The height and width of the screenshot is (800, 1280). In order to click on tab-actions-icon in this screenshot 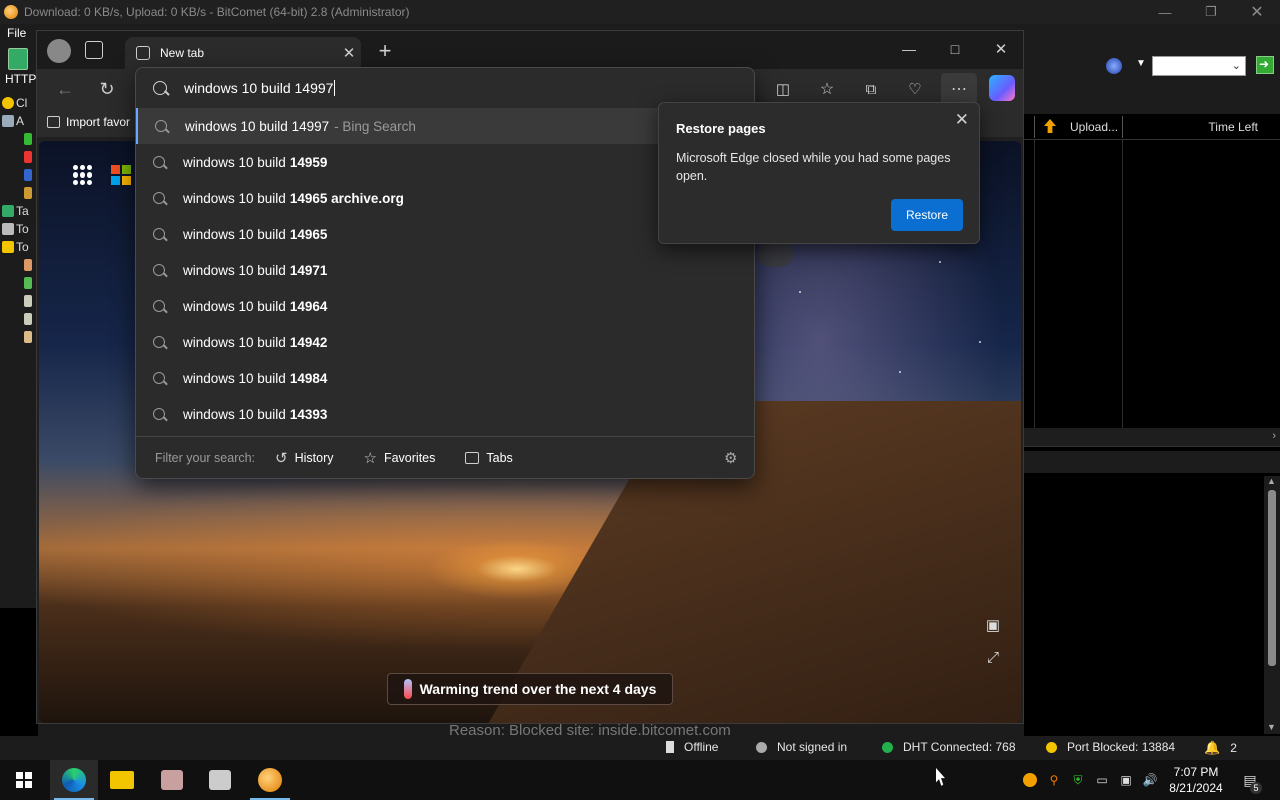, I will do `click(94, 50)`.